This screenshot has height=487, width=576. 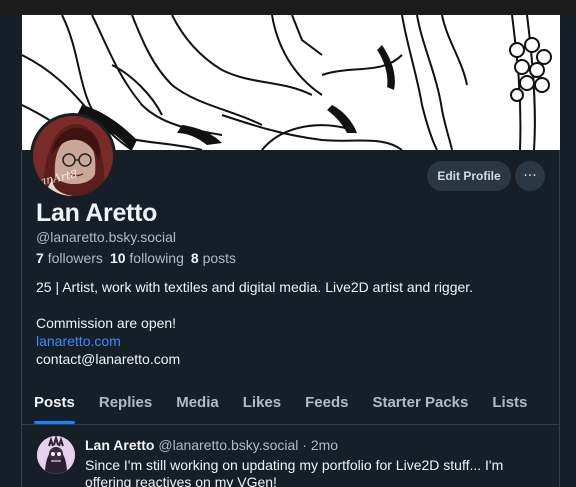 I want to click on post-author-handle: @lanaretto.bsky.social, so click(x=228, y=445).